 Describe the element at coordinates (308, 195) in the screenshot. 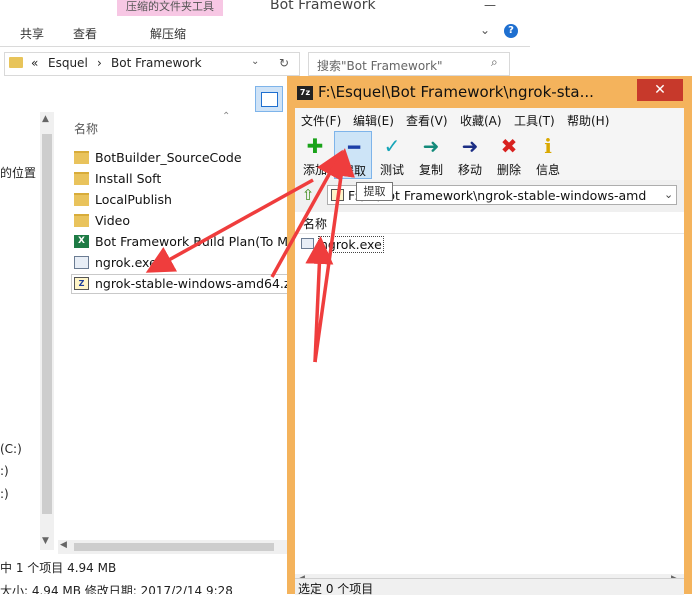

I see `up-folder-icon: ⇧` at that location.